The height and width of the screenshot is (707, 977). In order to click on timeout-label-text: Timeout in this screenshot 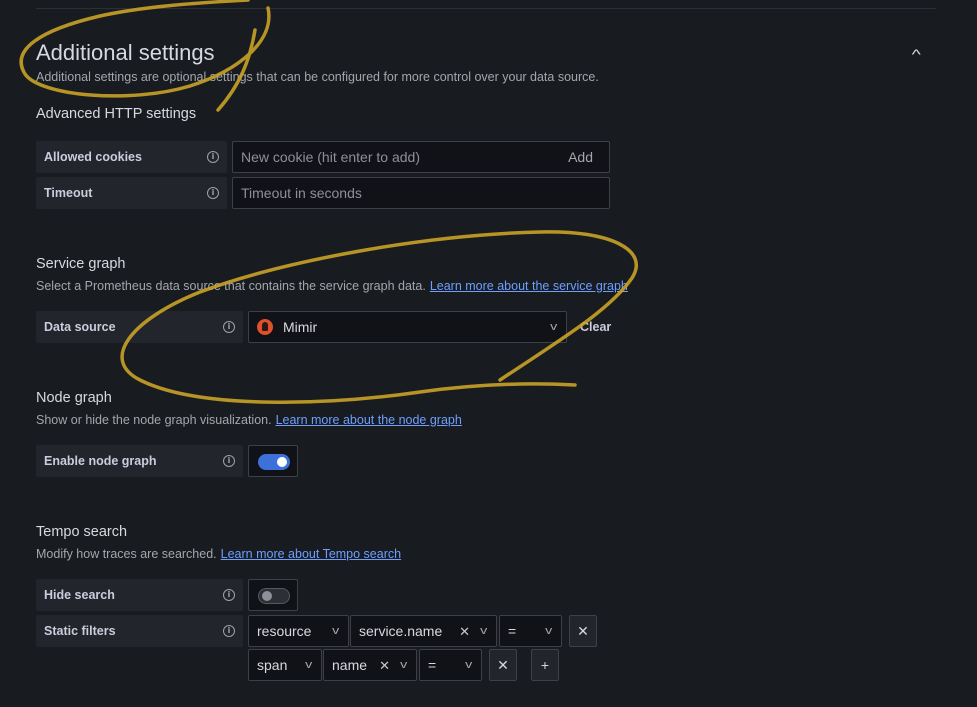, I will do `click(68, 193)`.